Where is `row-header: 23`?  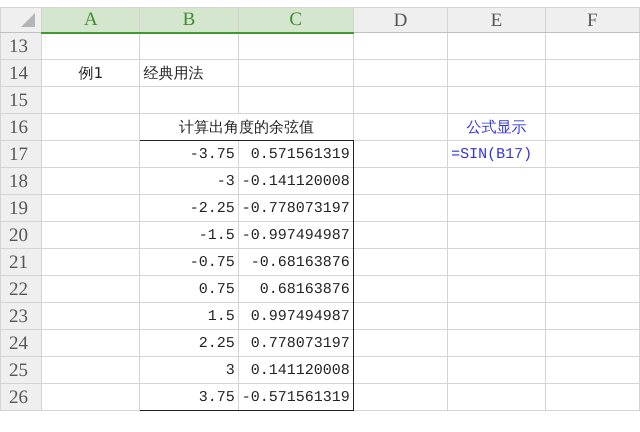
row-header: 23 is located at coordinates (21, 316).